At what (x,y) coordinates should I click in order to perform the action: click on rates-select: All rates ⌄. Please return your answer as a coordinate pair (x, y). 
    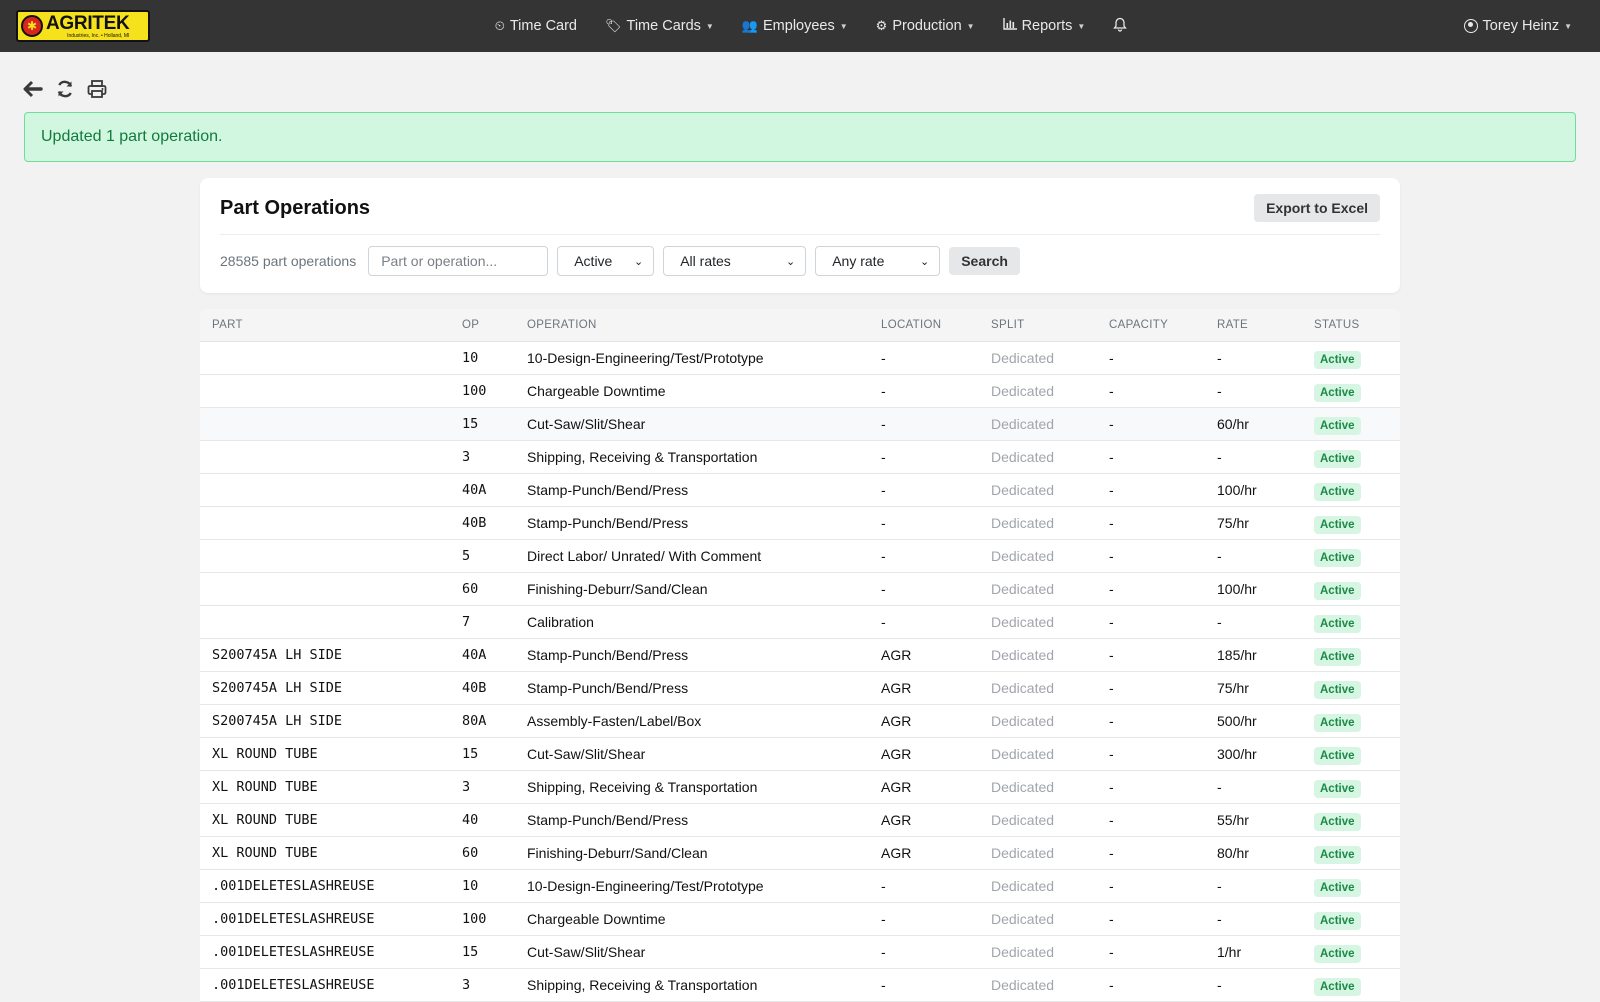
    Looking at the image, I should click on (735, 261).